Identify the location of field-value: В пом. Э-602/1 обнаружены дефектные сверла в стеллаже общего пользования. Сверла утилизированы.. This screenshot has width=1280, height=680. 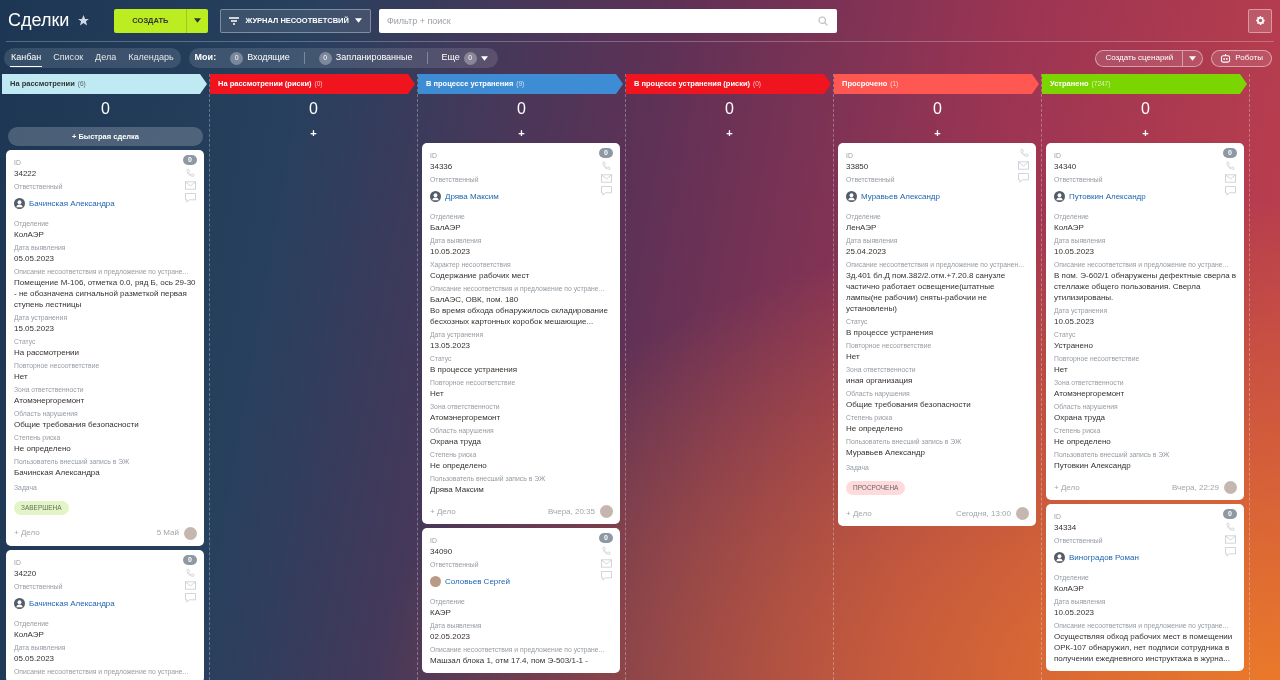
(1145, 286).